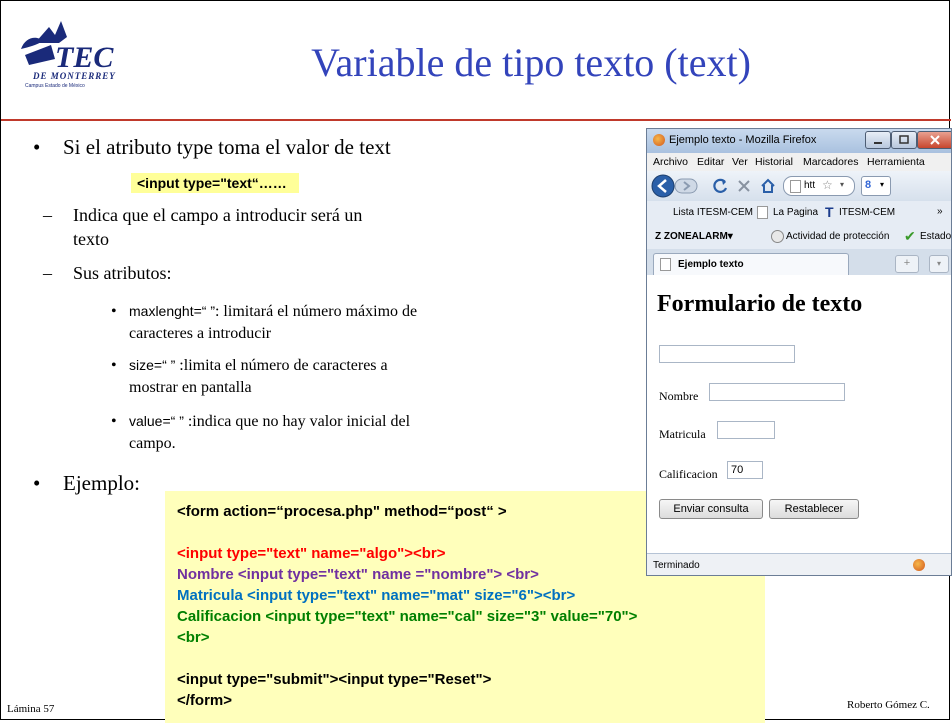 This screenshot has width=952, height=723. What do you see at coordinates (760, 304) in the screenshot?
I see `page-heading: Formulario de texto` at bounding box center [760, 304].